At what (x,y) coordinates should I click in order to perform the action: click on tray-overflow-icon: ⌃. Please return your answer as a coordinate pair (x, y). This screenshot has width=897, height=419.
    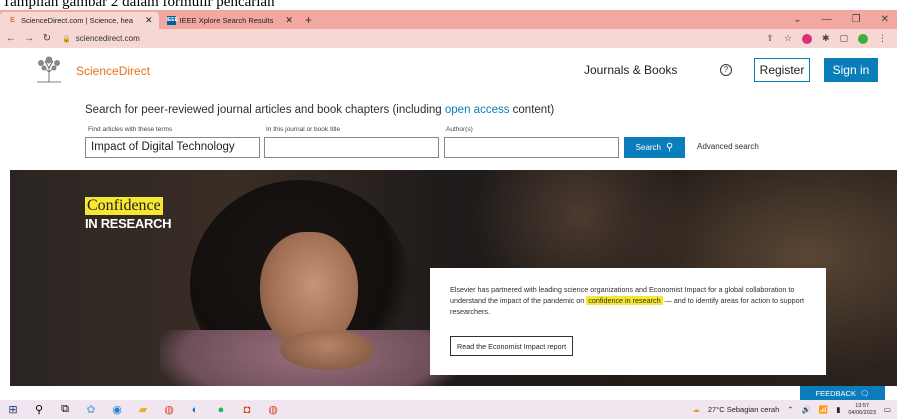
    Looking at the image, I should click on (790, 409).